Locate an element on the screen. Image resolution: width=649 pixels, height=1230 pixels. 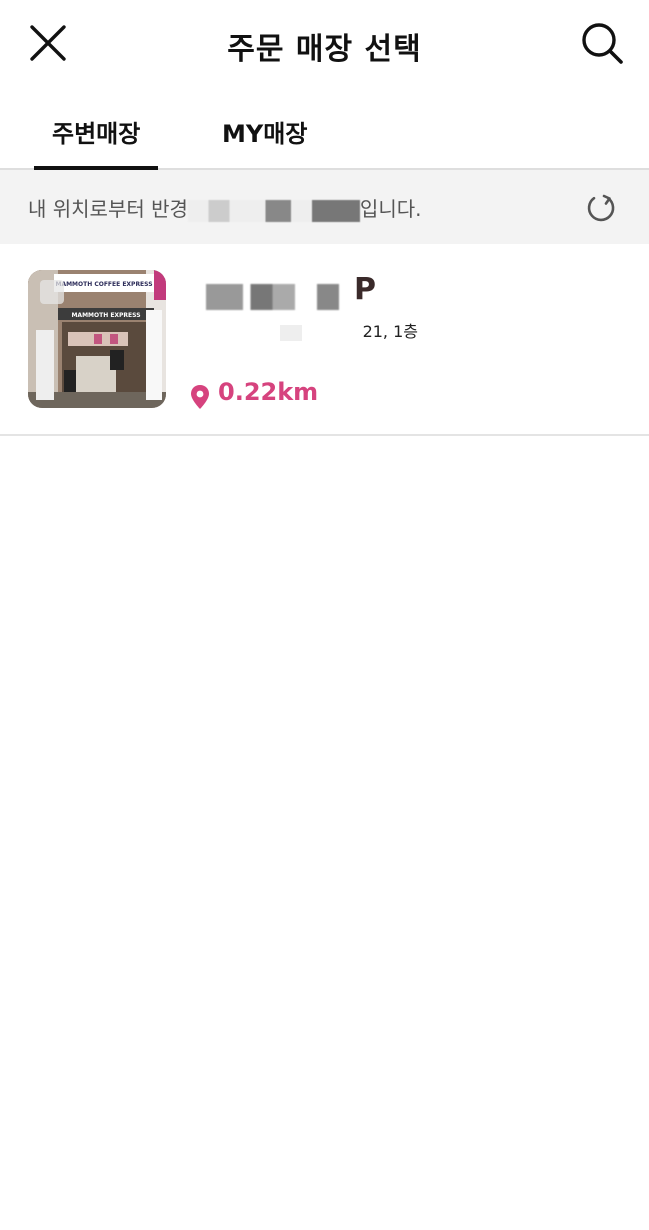
refresh-location-button is located at coordinates (601, 209).